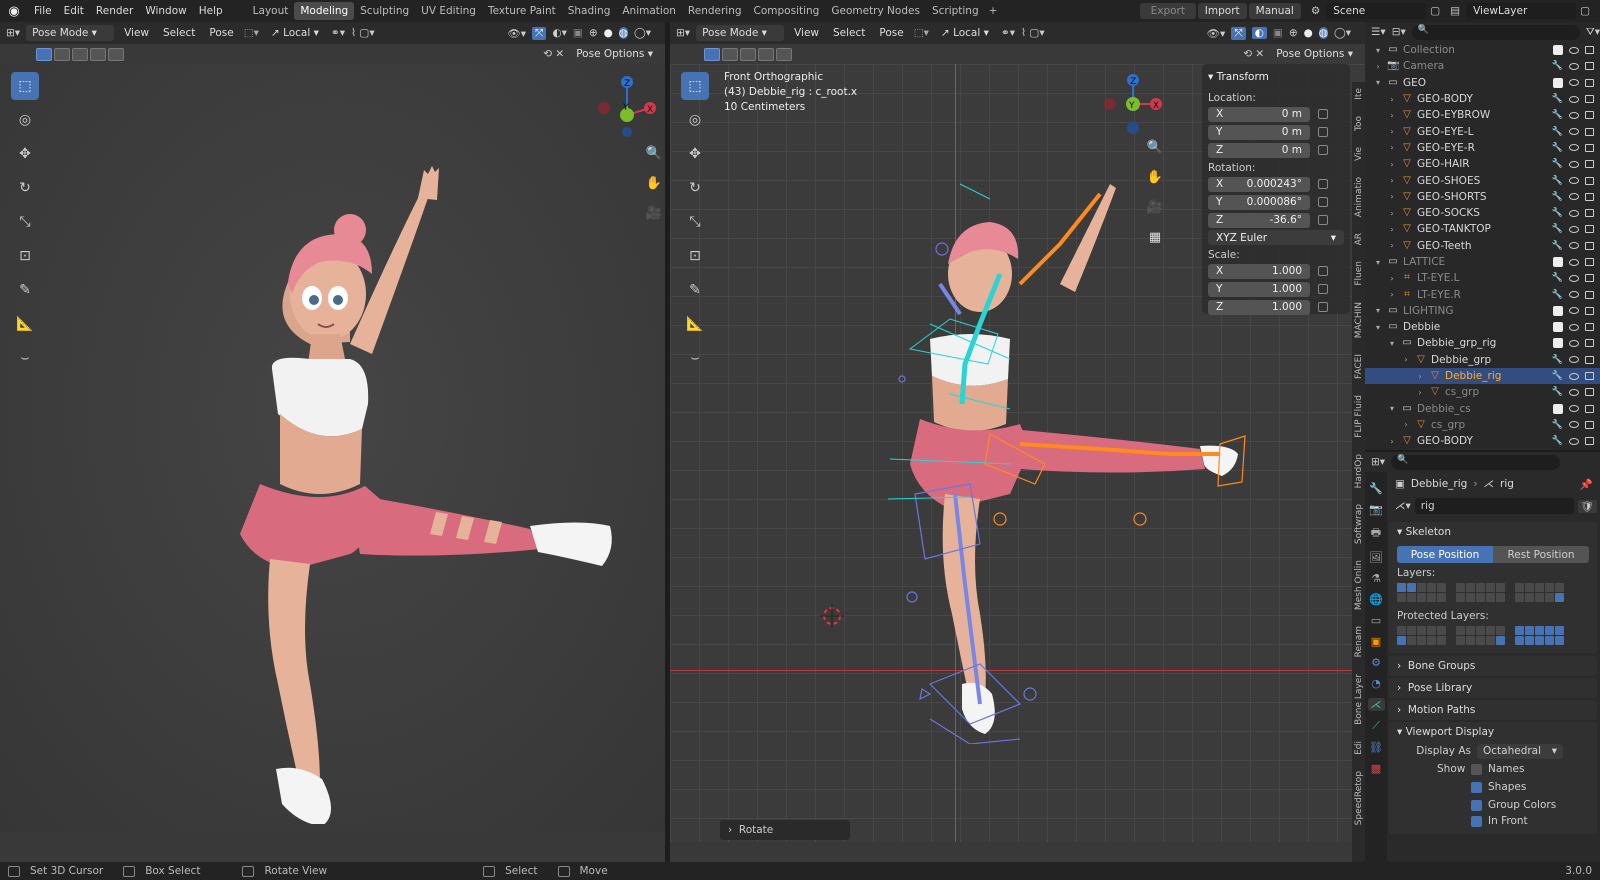 This screenshot has height=880, width=1600. What do you see at coordinates (1482, 294) in the screenshot?
I see `outliner-row: › ⌗ LT-EYE.R 🔧` at bounding box center [1482, 294].